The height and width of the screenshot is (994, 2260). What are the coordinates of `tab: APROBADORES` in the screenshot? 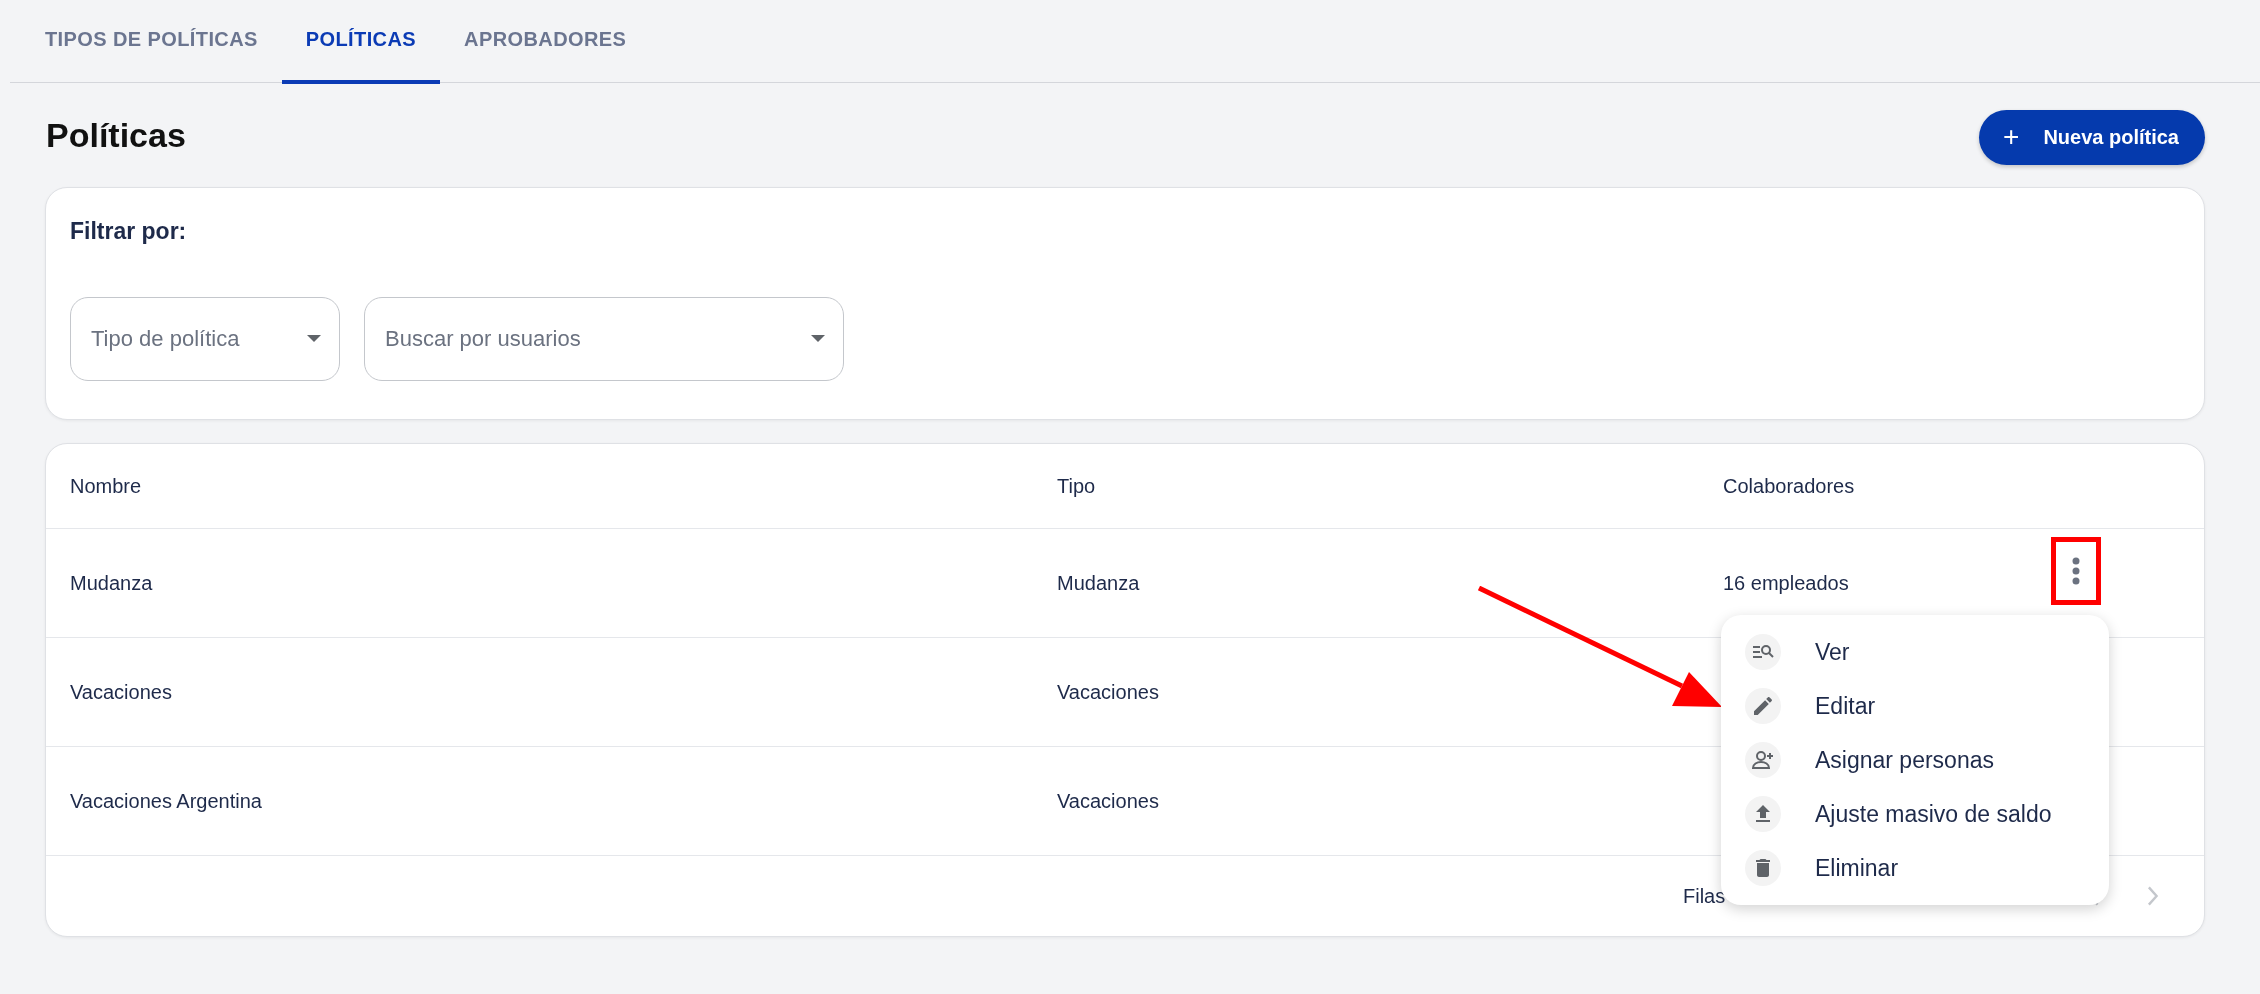 It's located at (545, 42).